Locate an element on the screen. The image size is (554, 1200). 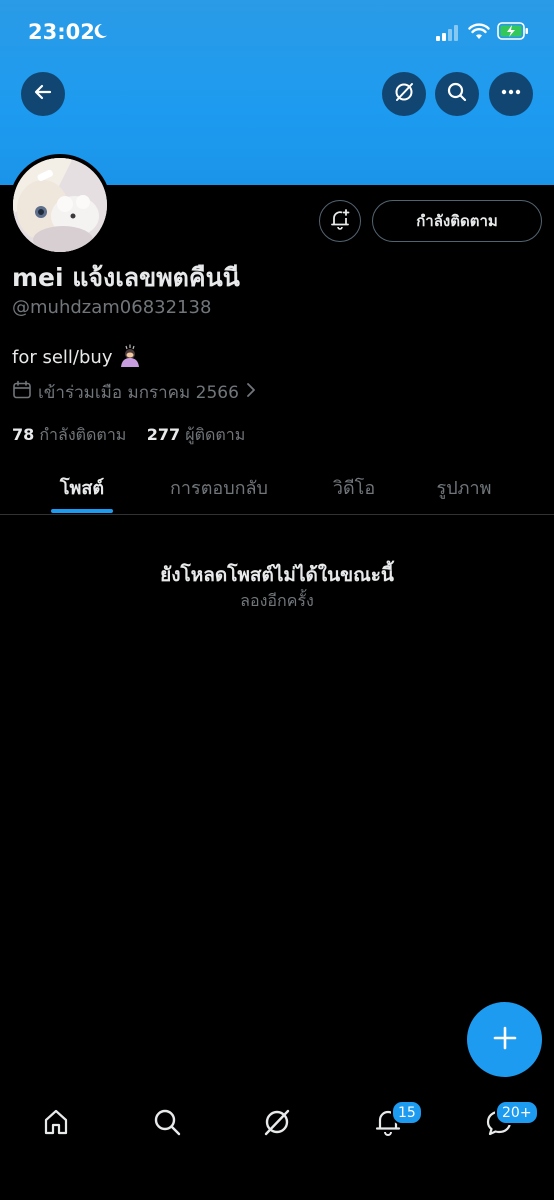
tab-photos: รูปภาพ is located at coordinates (464, 487).